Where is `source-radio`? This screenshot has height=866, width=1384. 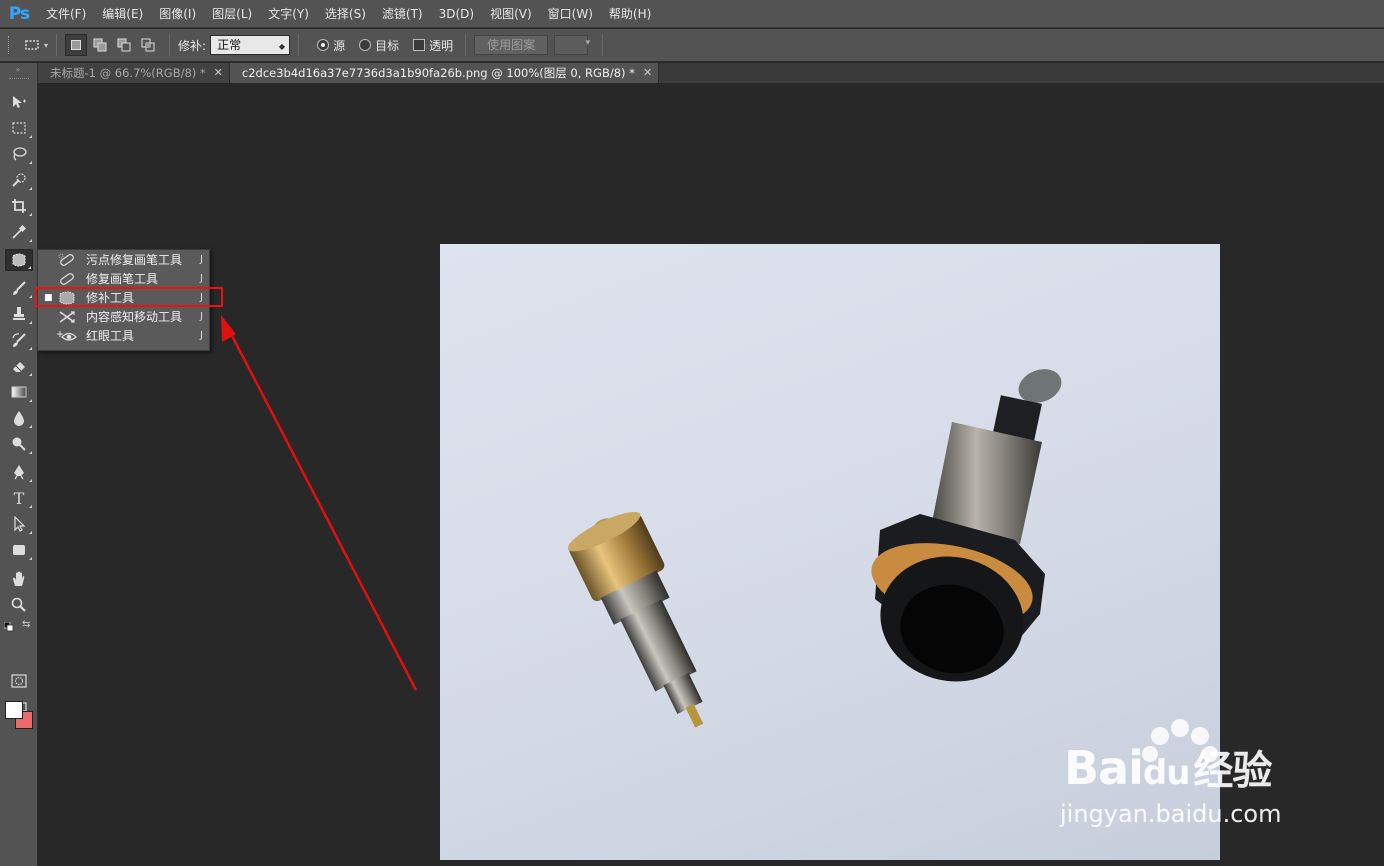
source-radio is located at coordinates (323, 45).